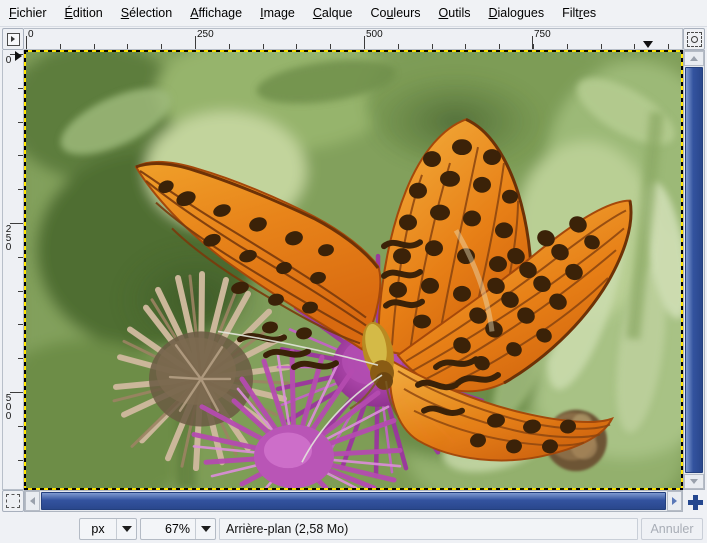 This screenshot has width=707, height=543. I want to click on zoom-fit-icon, so click(694, 39).